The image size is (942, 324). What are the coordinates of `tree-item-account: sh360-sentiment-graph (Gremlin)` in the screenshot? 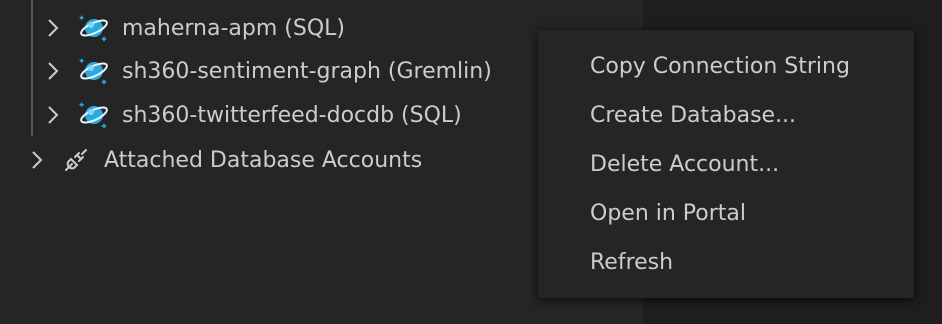 It's located at (267, 71).